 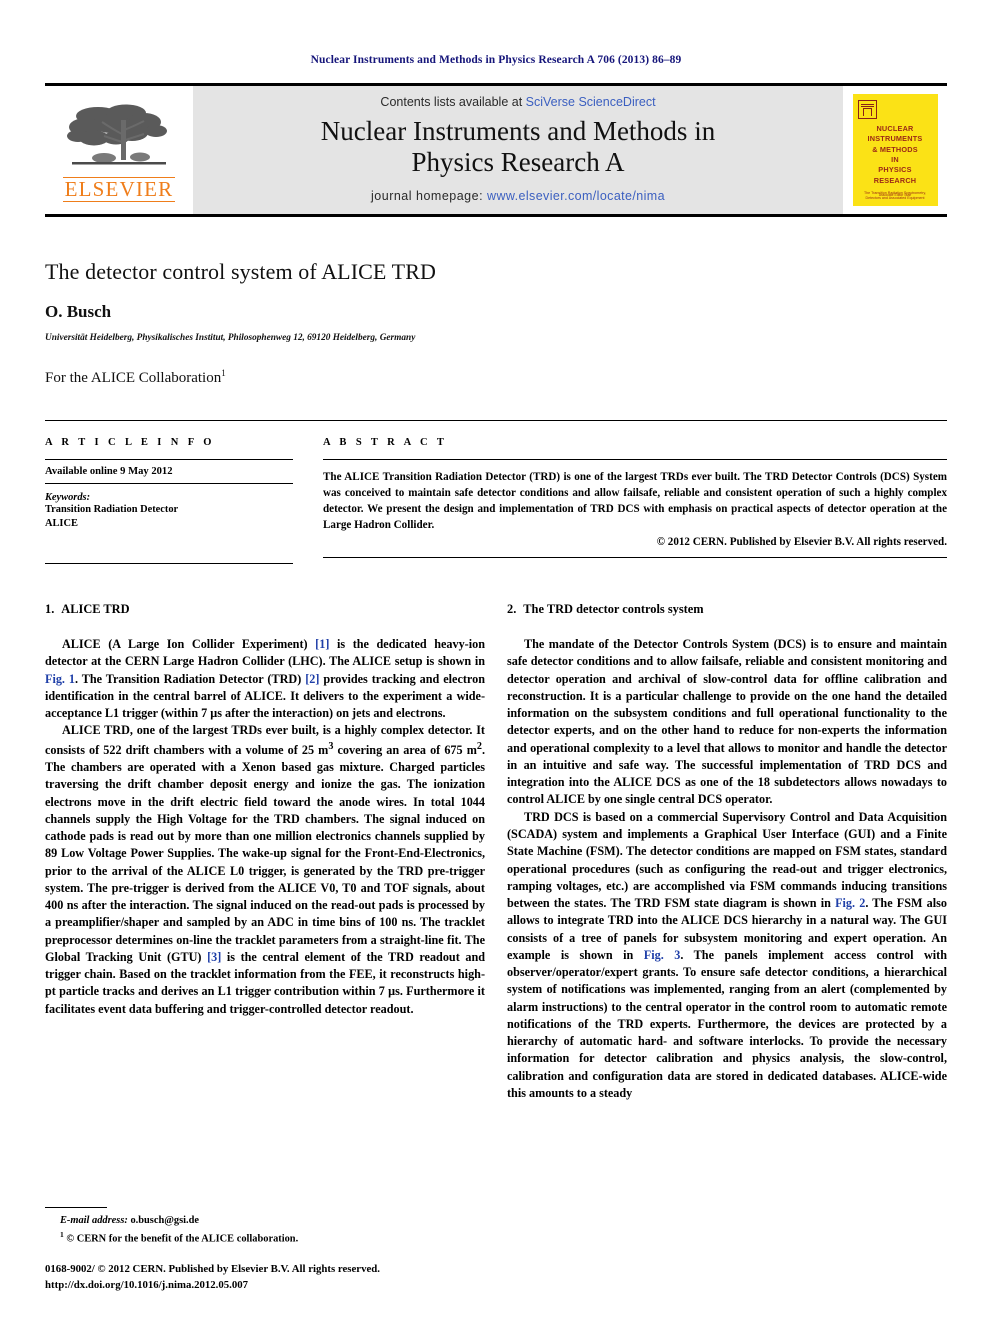 I want to click on sciencedirect-link: SciVerse ScienceDirect, so click(x=591, y=102).